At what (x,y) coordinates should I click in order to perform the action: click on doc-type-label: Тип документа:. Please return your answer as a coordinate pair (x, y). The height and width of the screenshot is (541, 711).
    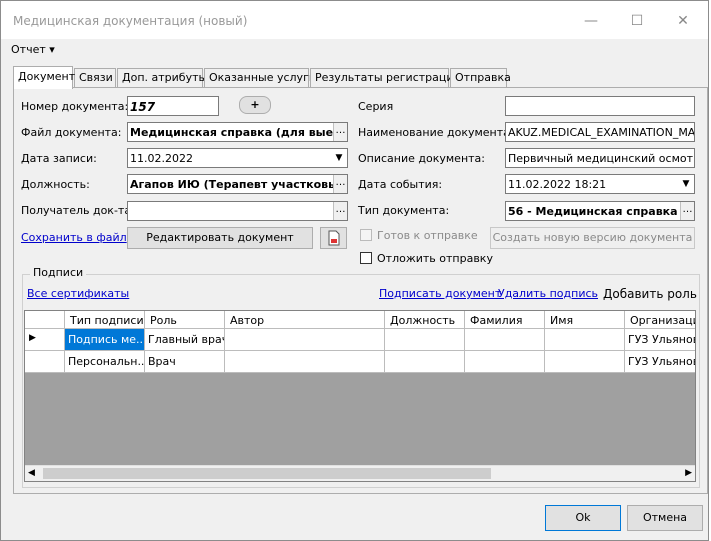
    Looking at the image, I should click on (404, 210).